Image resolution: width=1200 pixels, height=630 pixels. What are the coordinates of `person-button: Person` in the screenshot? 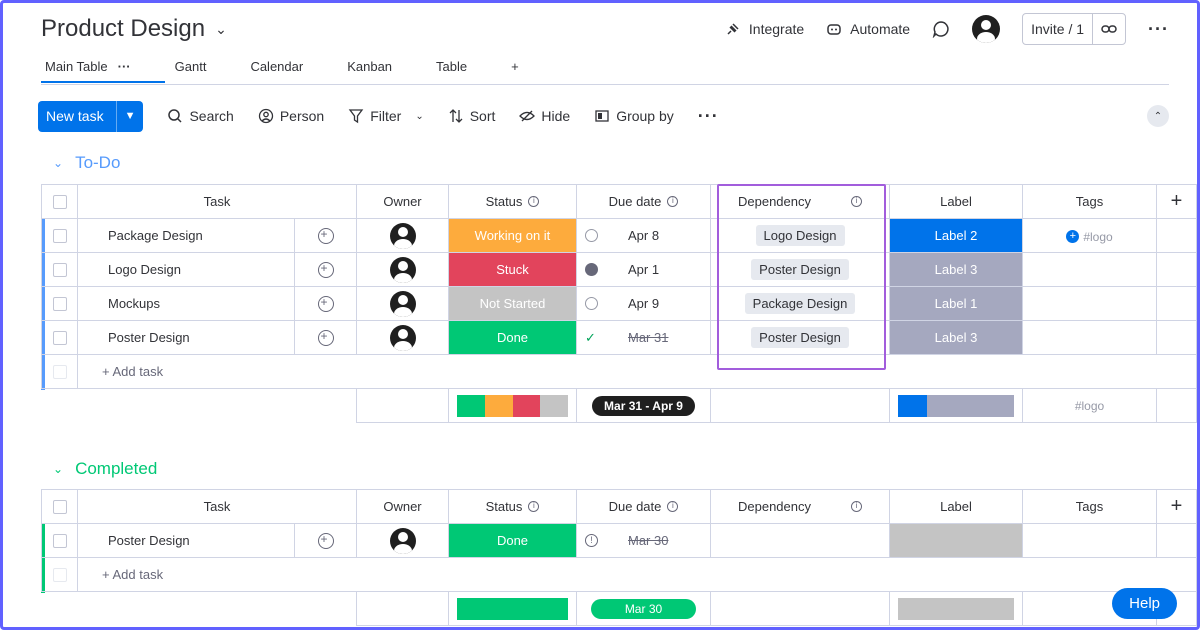 It's located at (291, 116).